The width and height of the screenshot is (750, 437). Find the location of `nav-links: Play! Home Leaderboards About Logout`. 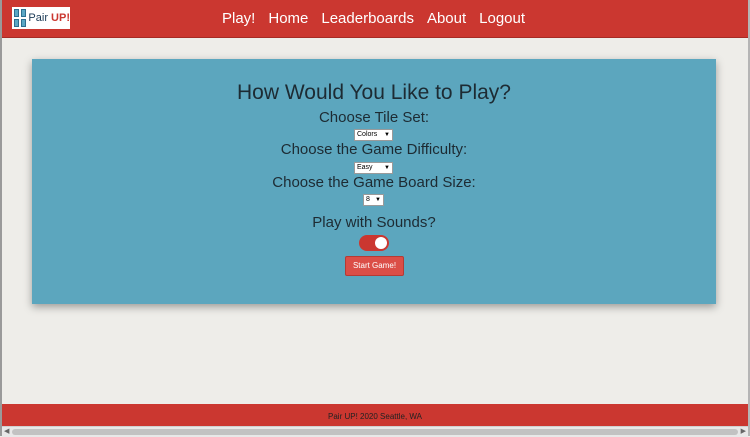

nav-links: Play! Home Leaderboards About Logout is located at coordinates (373, 18).